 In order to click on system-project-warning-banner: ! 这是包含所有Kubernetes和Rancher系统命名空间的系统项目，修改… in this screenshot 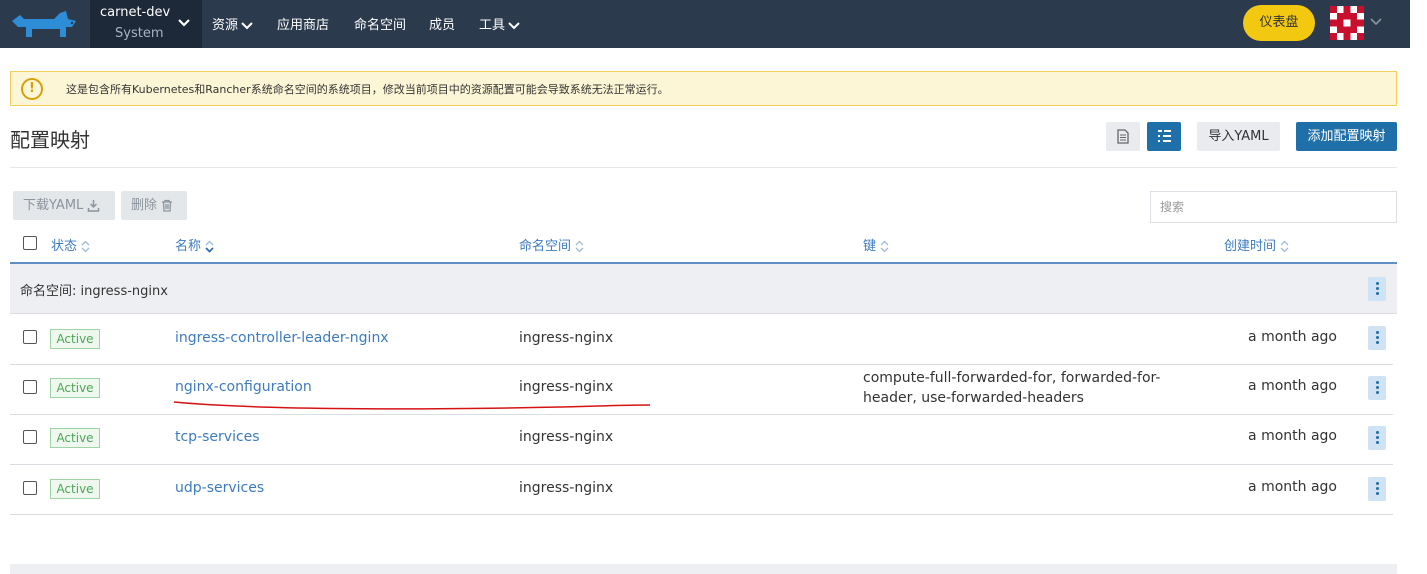, I will do `click(703, 88)`.